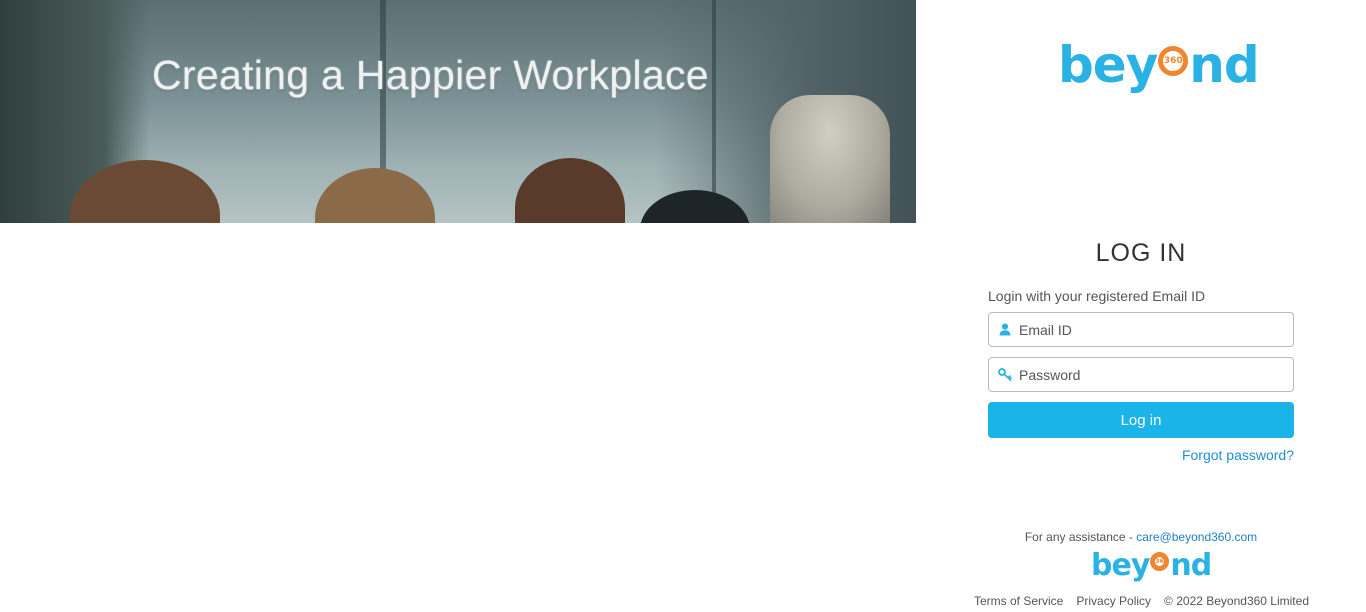  I want to click on copyright-text: © 2022 Beyond360 Limited, so click(1236, 601).